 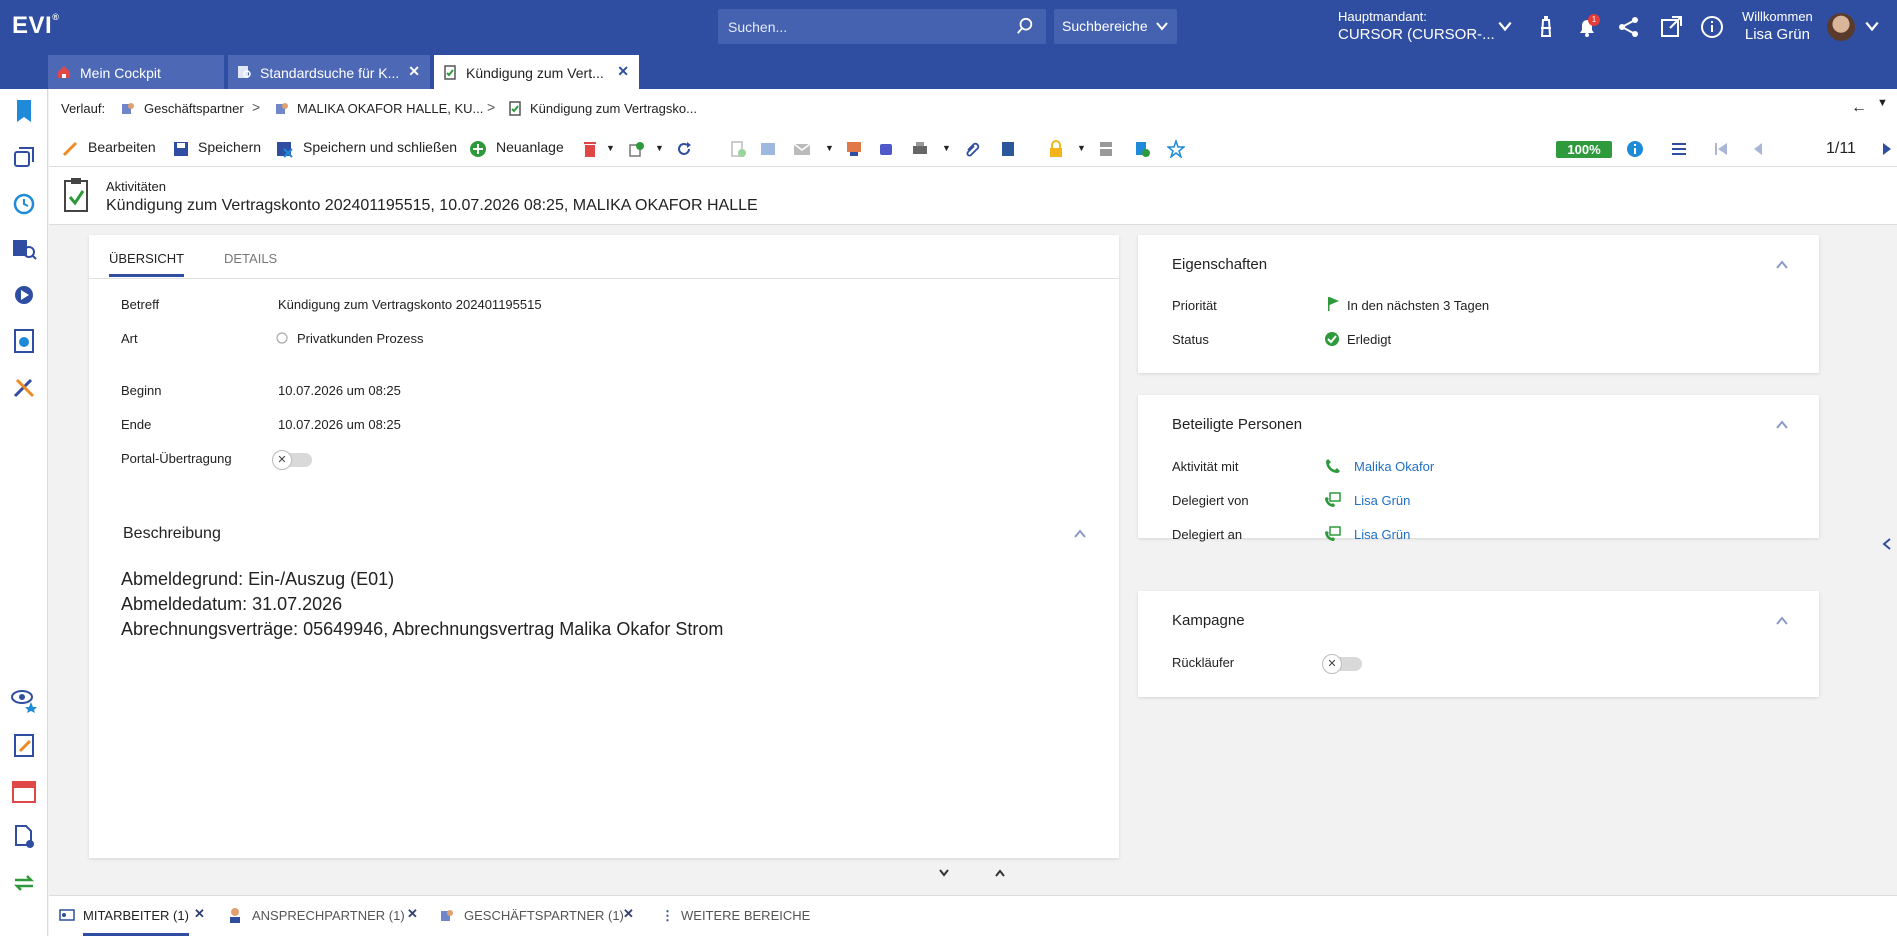 What do you see at coordinates (129, 338) in the screenshot?
I see `art-label: Art` at bounding box center [129, 338].